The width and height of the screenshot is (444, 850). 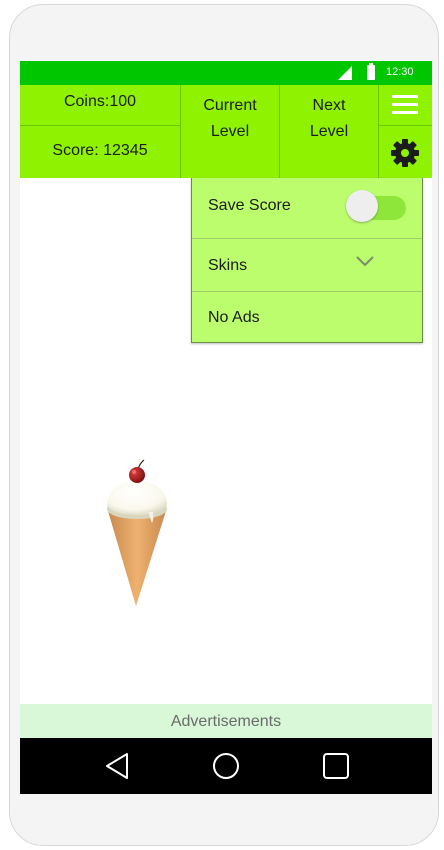 I want to click on home-circle-icon, so click(x=226, y=766).